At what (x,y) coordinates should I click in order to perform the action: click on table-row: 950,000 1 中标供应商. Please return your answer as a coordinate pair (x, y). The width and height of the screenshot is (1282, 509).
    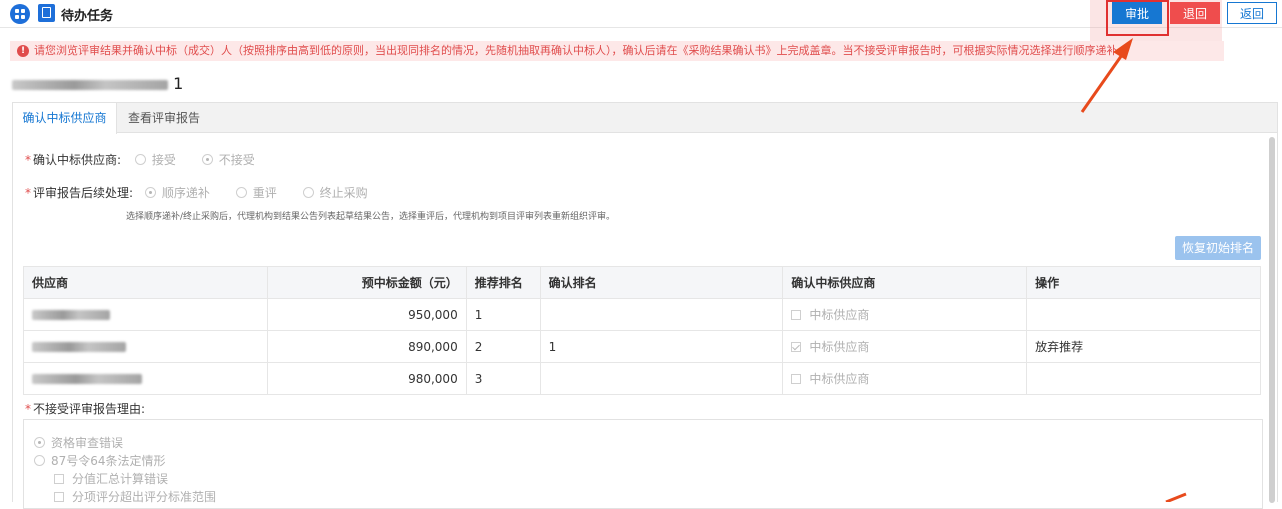
    Looking at the image, I should click on (642, 314).